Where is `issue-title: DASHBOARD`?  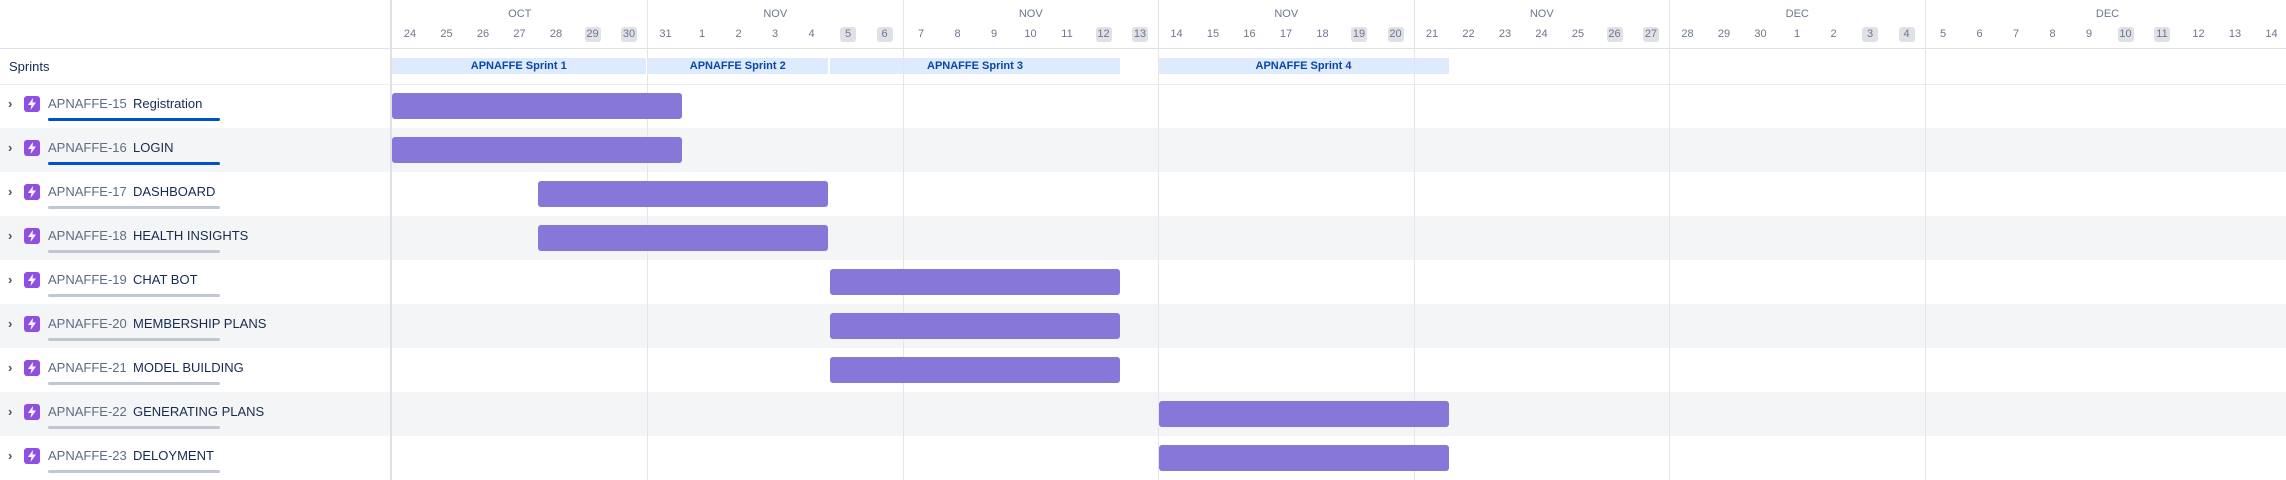
issue-title: DASHBOARD is located at coordinates (174, 191).